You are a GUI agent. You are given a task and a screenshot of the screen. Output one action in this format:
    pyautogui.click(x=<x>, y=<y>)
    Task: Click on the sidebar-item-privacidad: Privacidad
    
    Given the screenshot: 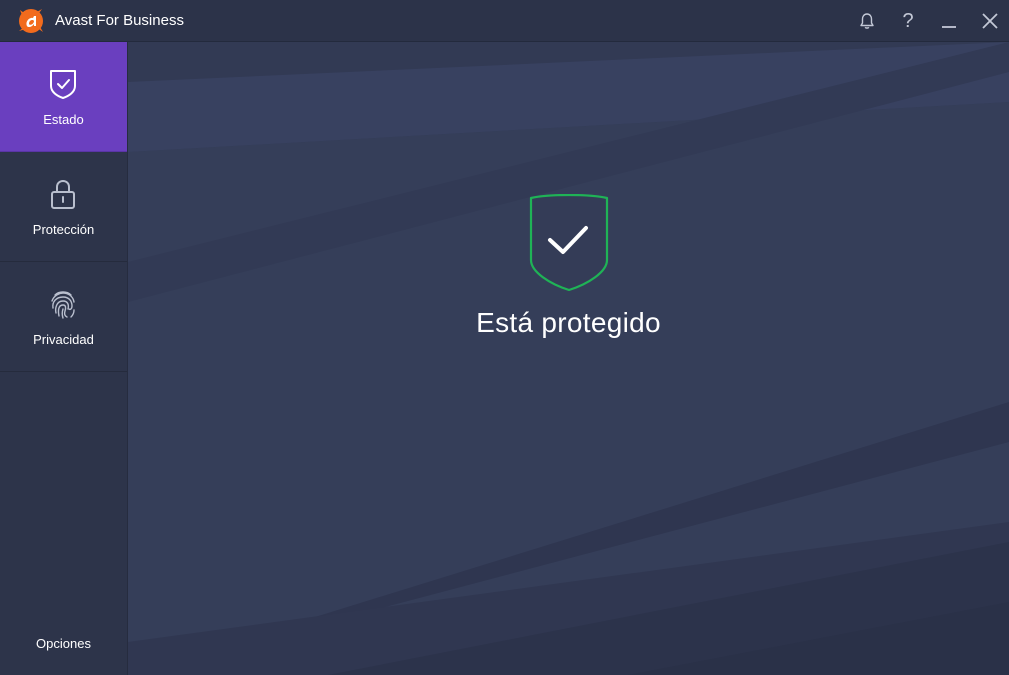 What is the action you would take?
    pyautogui.click(x=63, y=317)
    